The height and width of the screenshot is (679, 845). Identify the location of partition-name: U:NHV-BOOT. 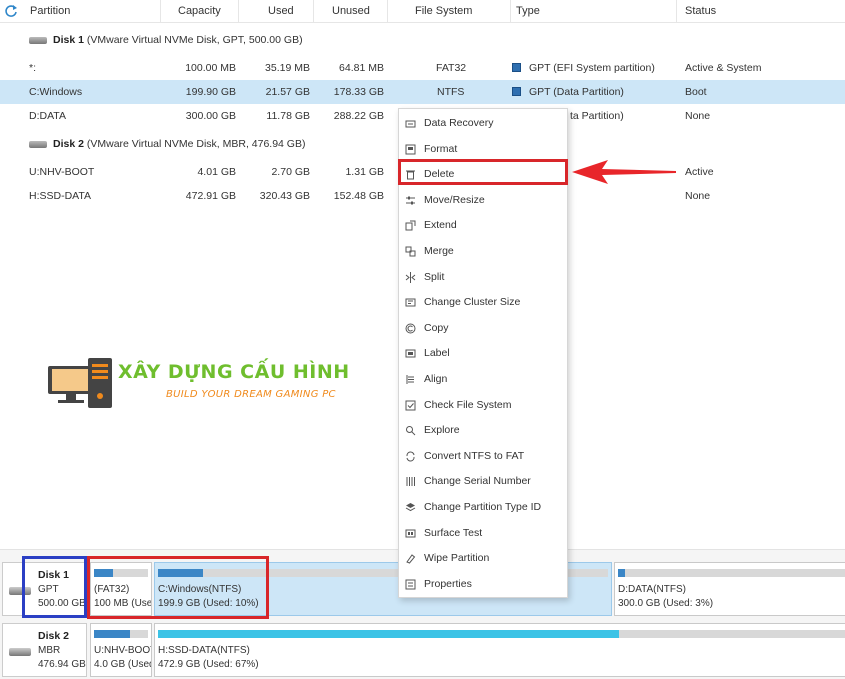
(62, 172).